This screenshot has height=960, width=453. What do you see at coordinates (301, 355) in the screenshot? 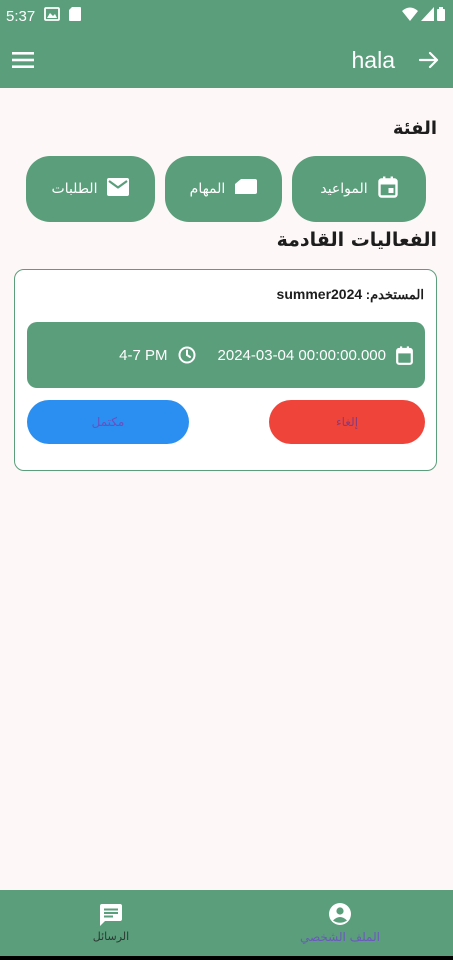
I see `event-datetime: 2024-03-04 00:00:00.000` at bounding box center [301, 355].